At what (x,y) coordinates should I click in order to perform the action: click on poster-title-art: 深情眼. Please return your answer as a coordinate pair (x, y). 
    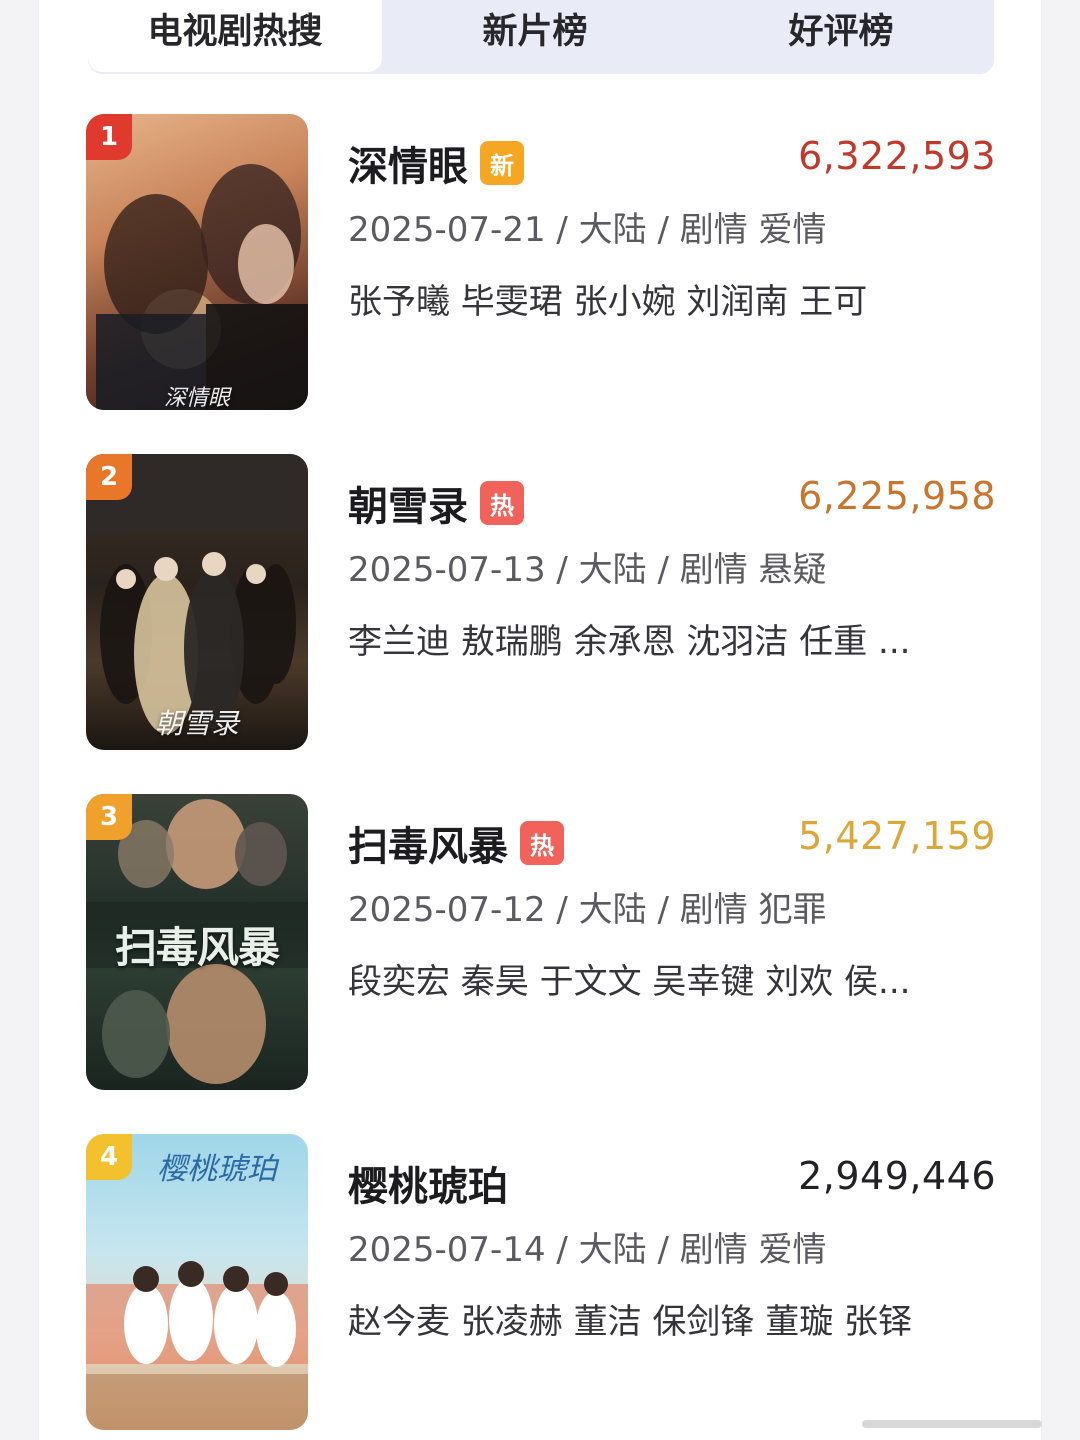
    Looking at the image, I should click on (196, 398).